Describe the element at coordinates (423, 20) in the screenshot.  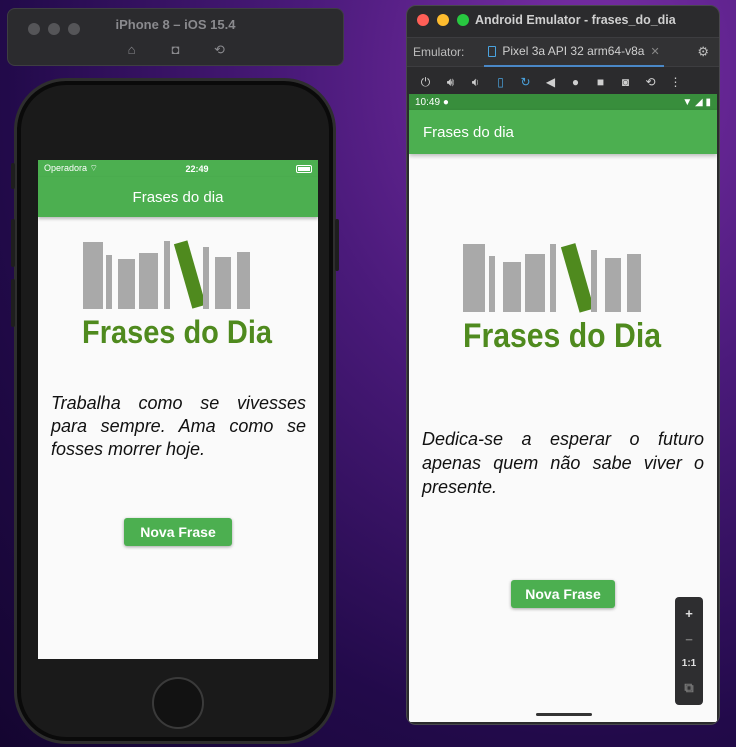
I see `close-window-button` at that location.